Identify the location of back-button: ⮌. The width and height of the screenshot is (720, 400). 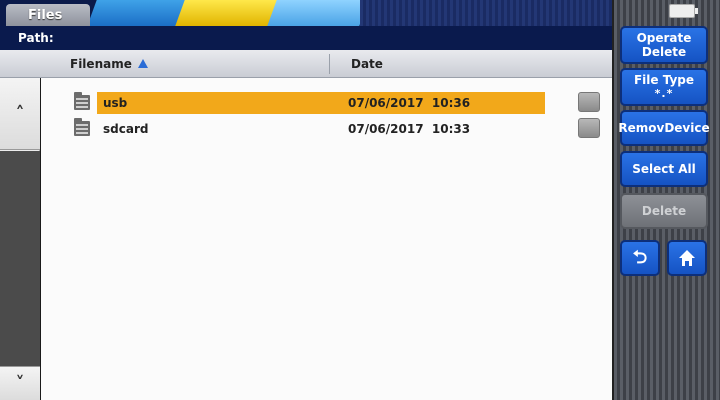
(640, 258).